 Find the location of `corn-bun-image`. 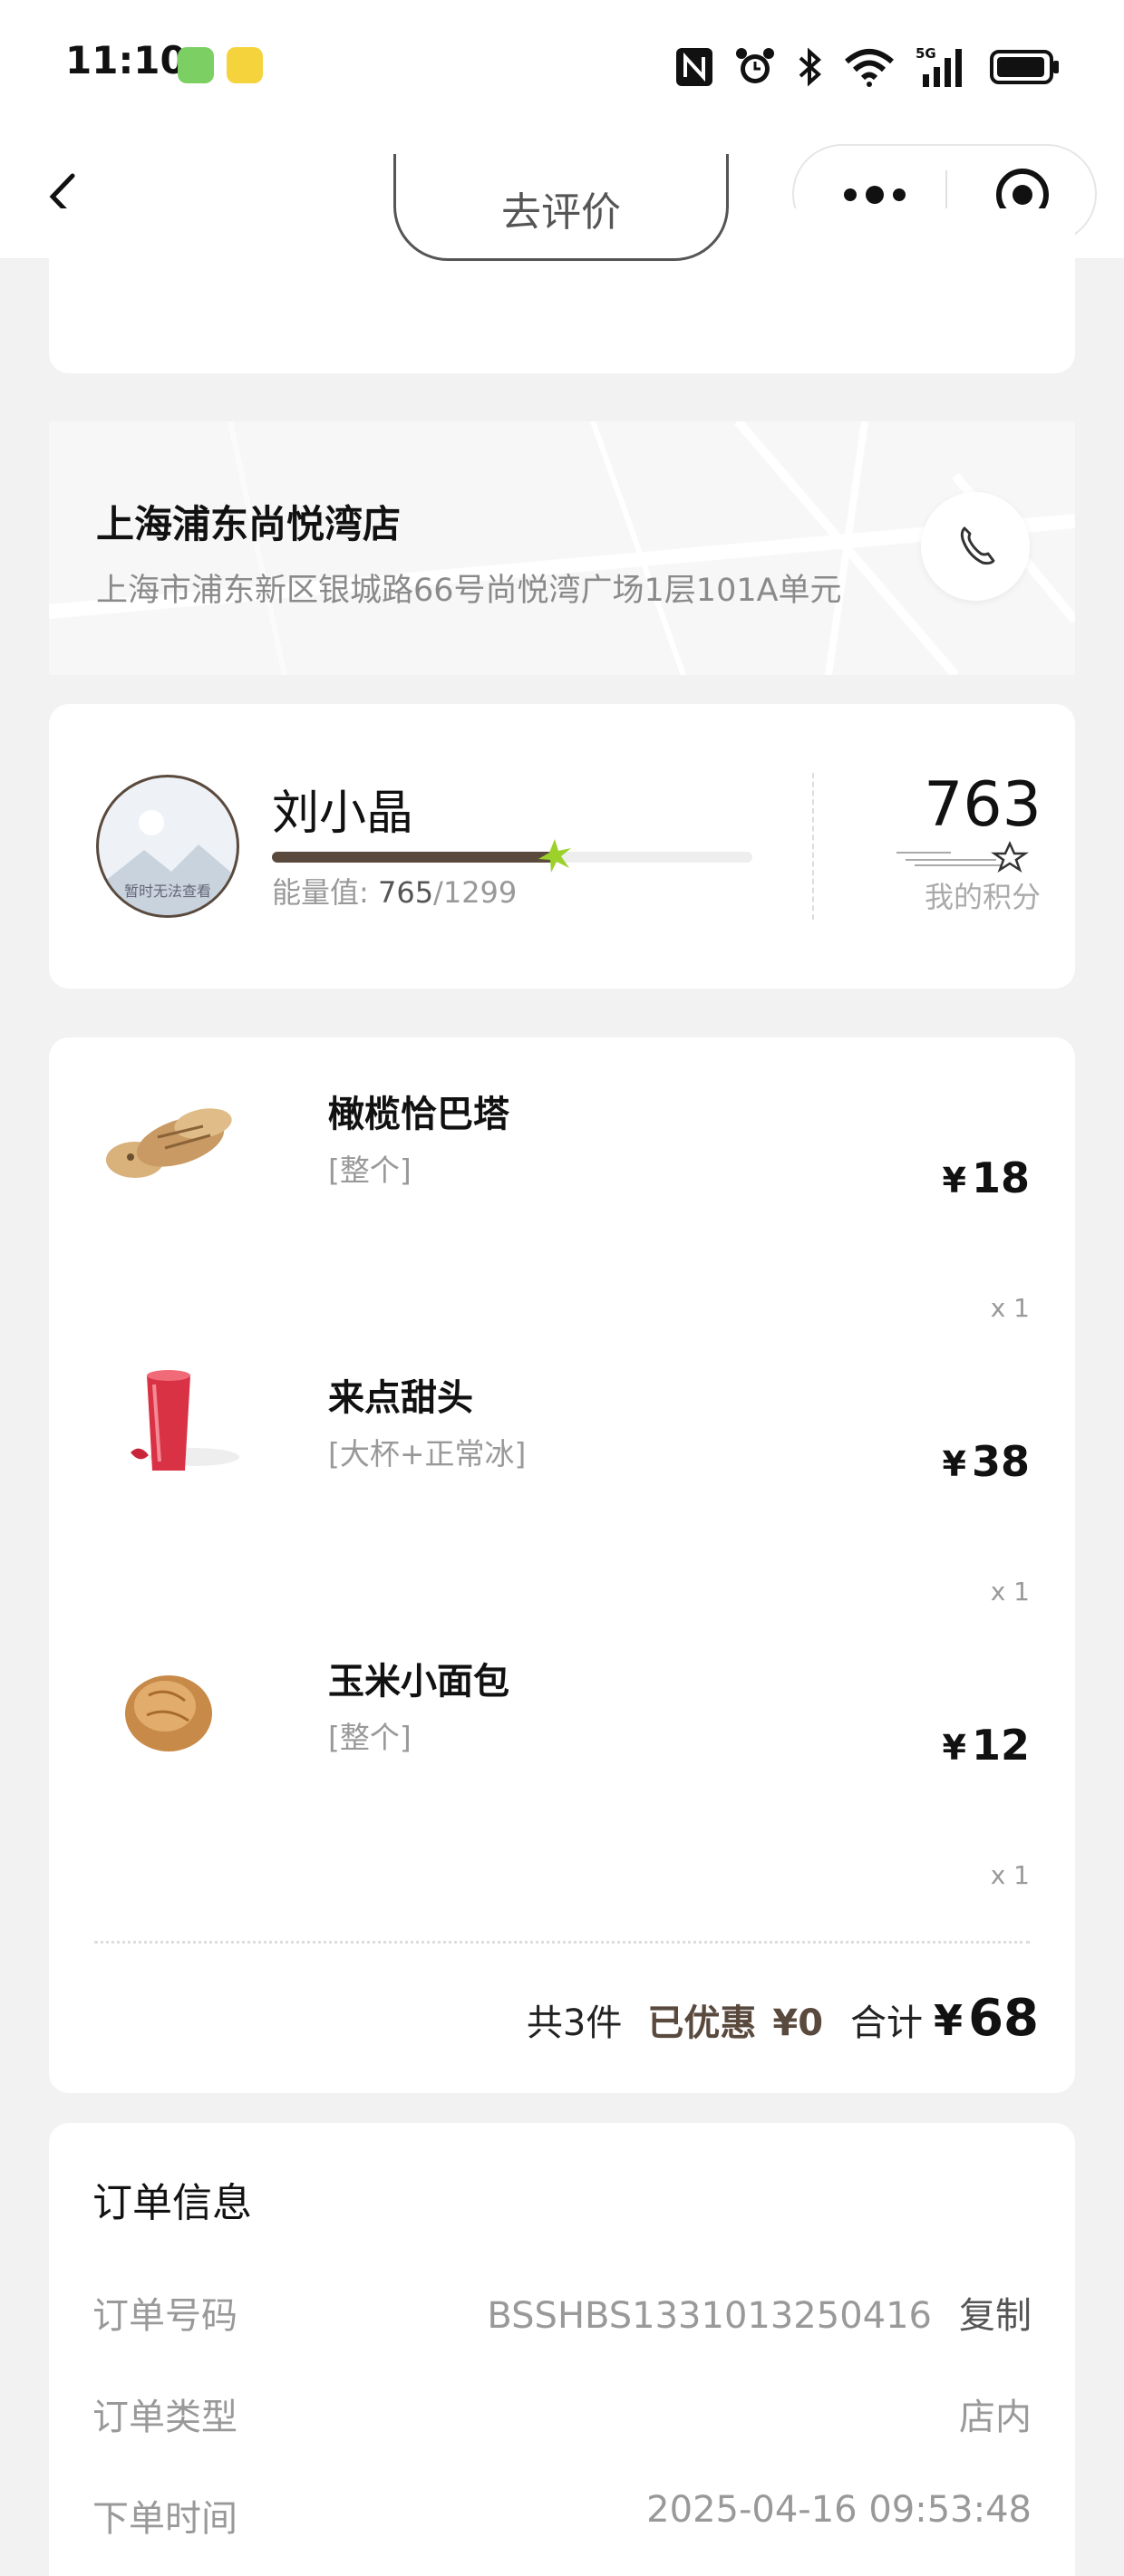

corn-bun-image is located at coordinates (168, 1713).